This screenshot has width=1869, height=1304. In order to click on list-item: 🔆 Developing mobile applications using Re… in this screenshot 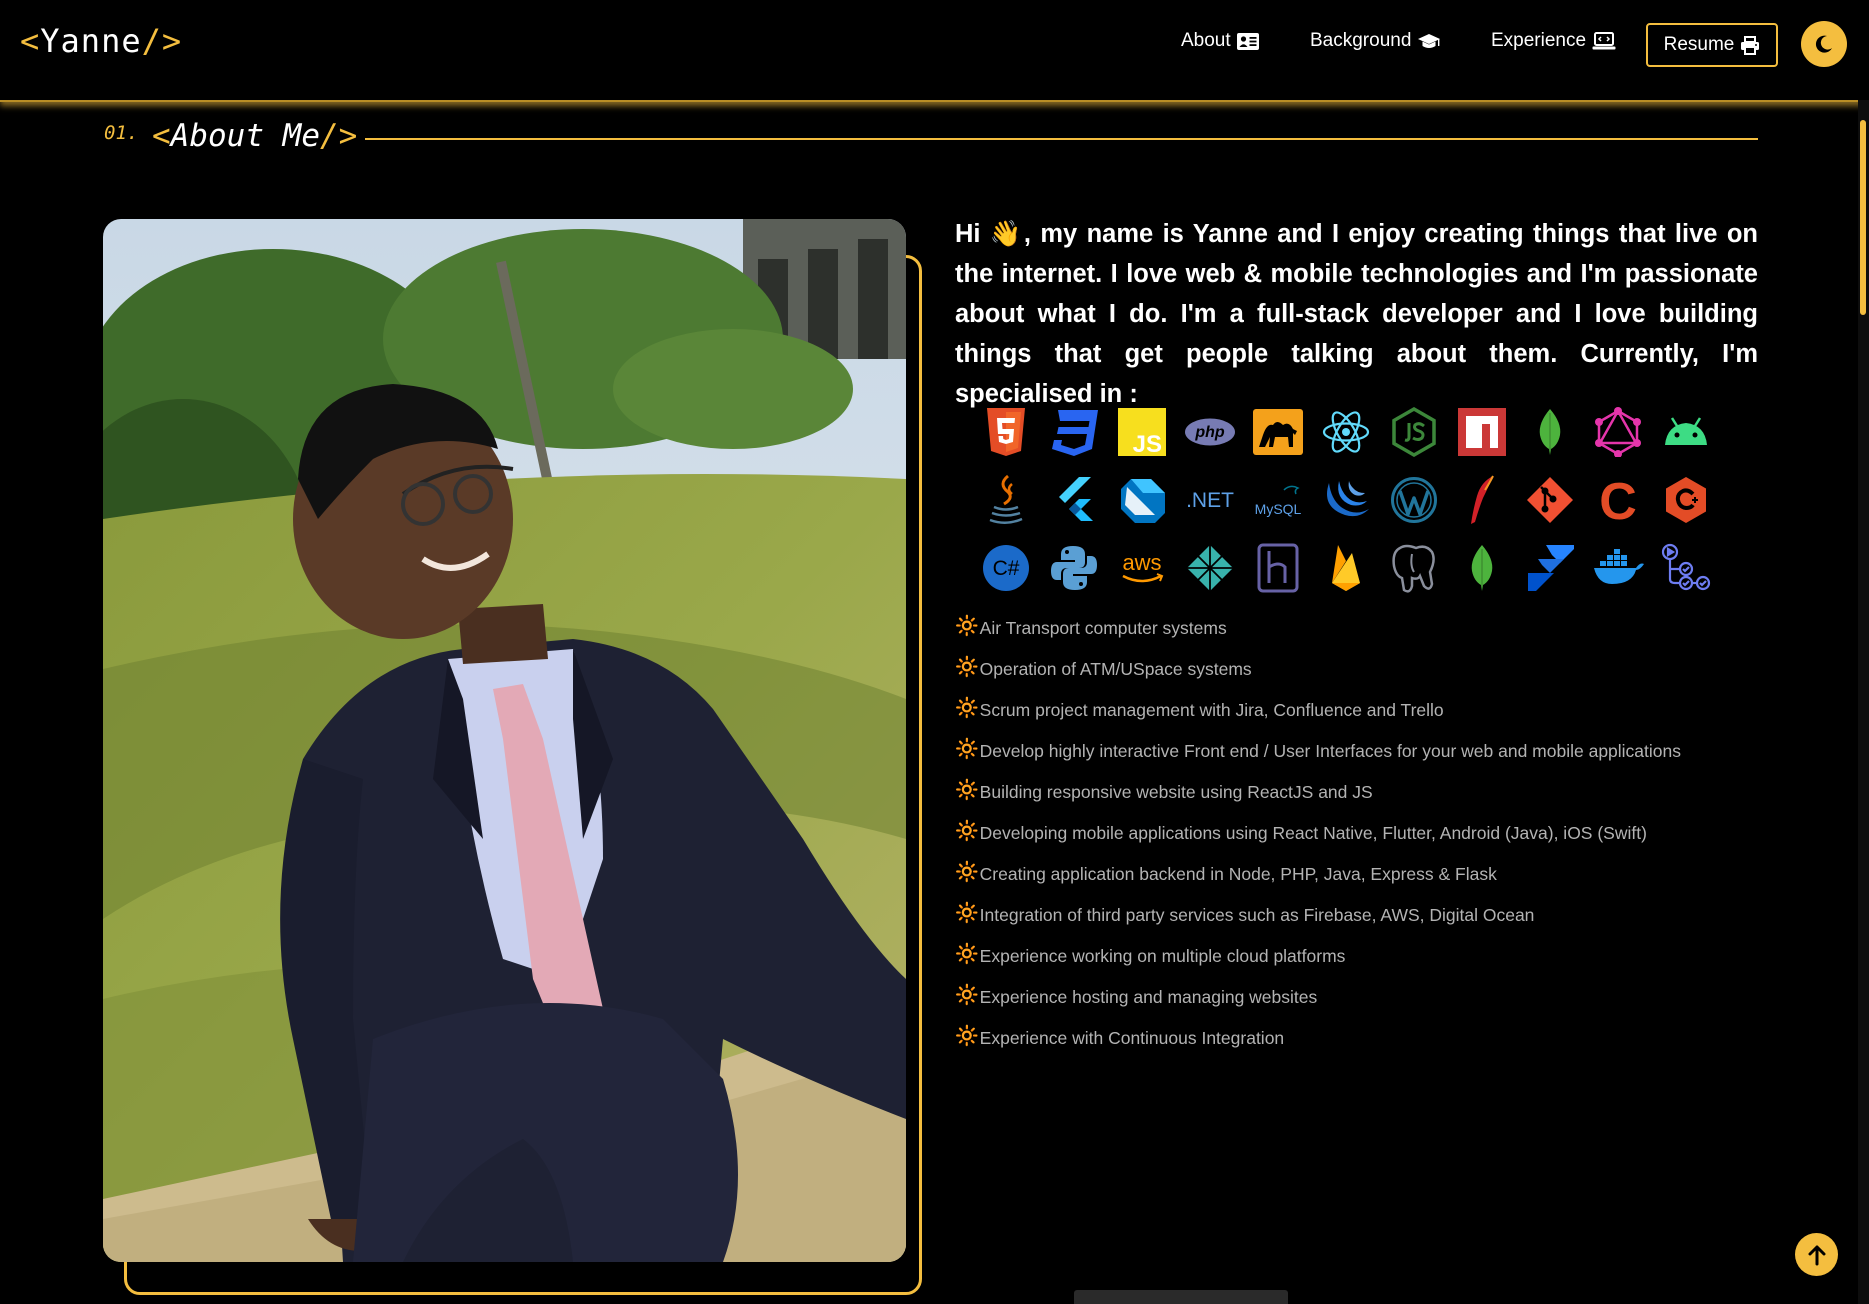, I will do `click(1301, 832)`.